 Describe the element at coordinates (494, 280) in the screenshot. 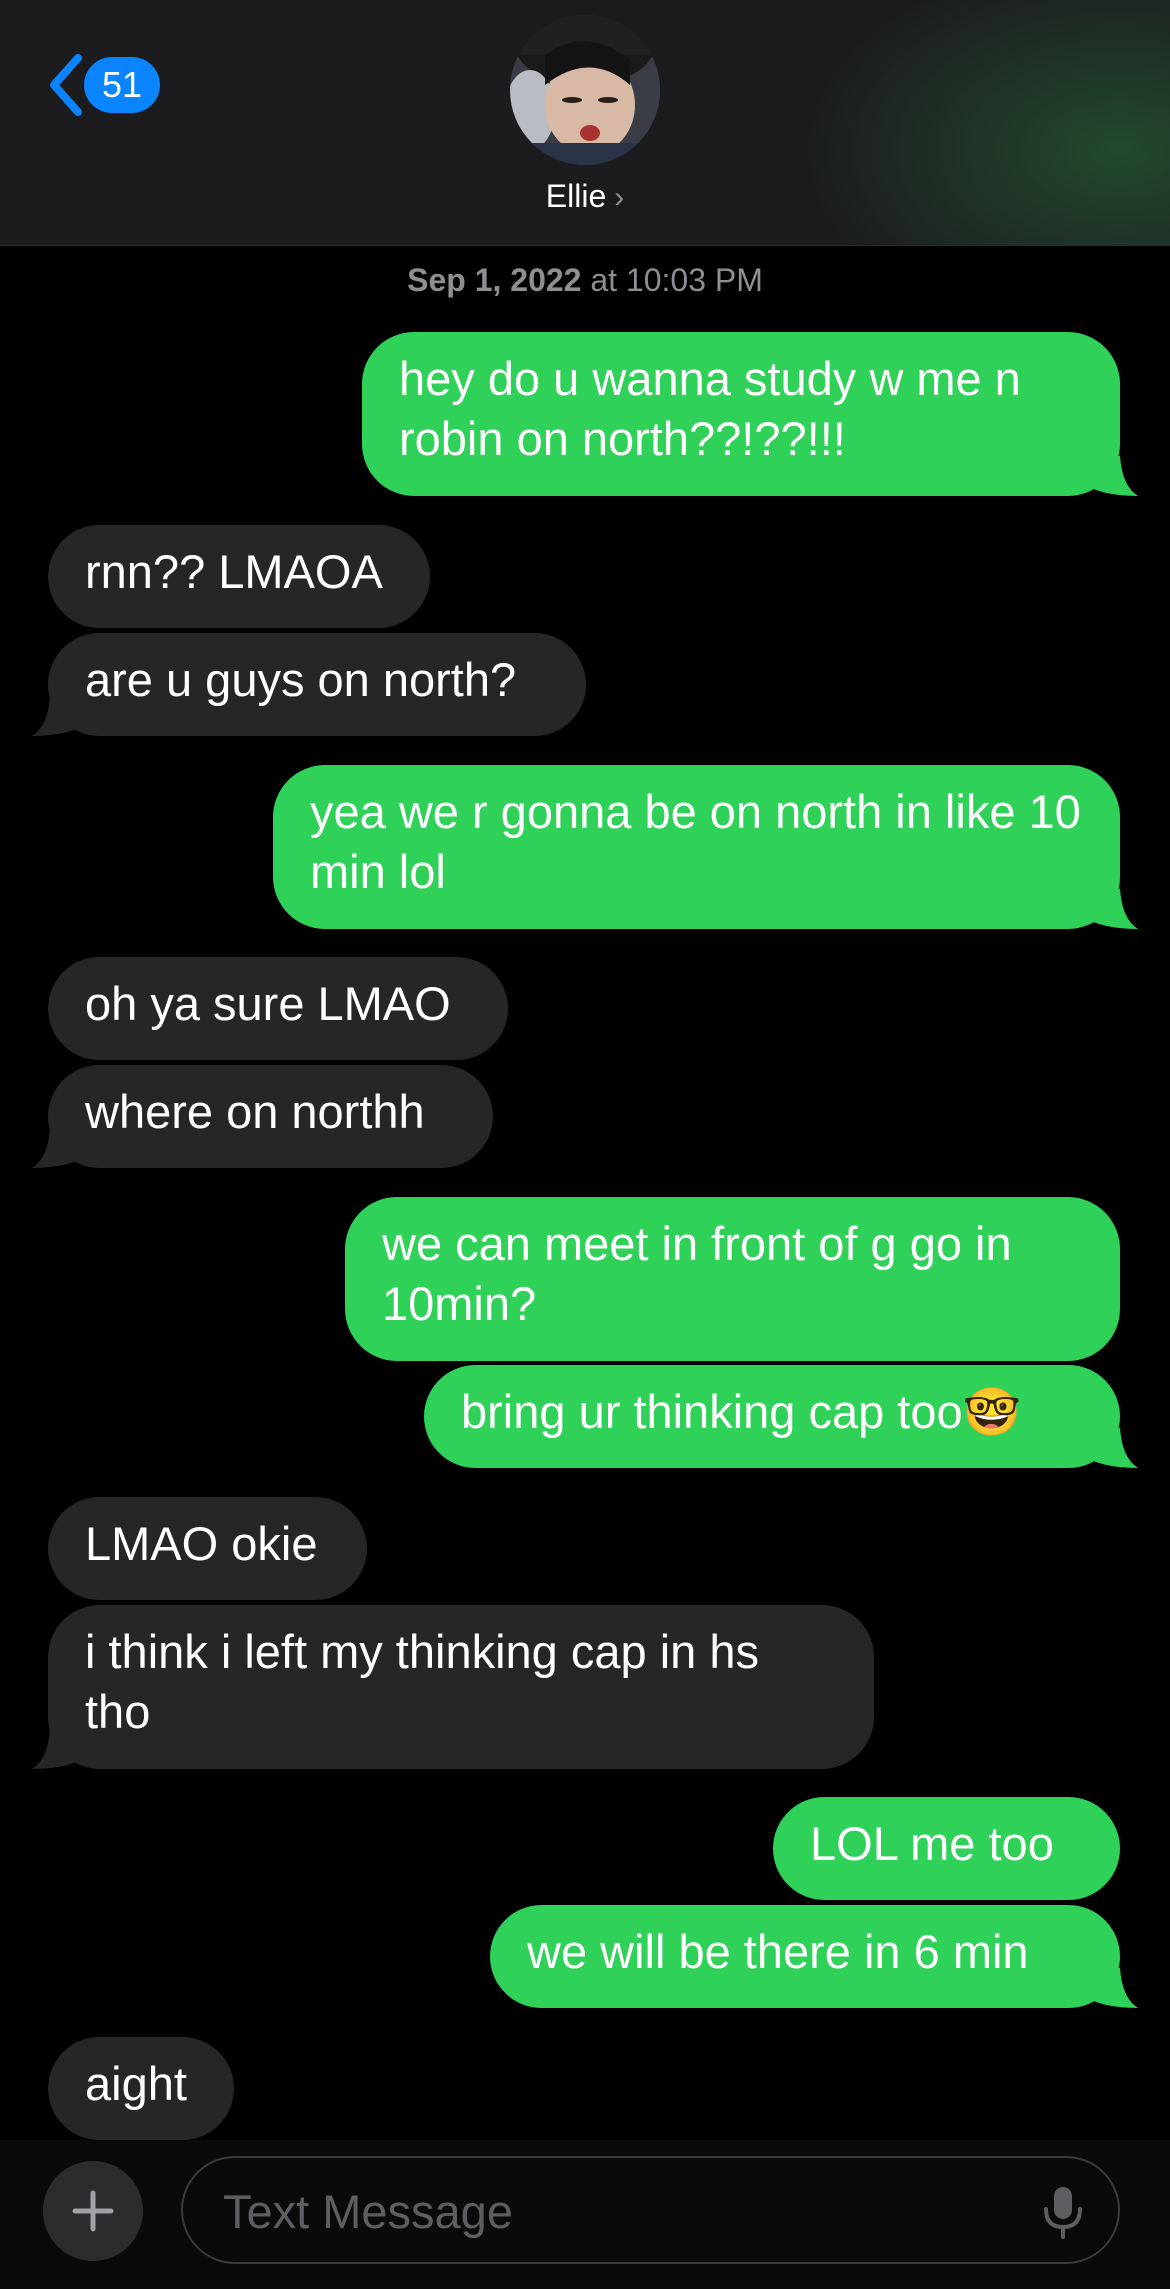

I see `timestamp-date: Sep 1, 2022` at that location.